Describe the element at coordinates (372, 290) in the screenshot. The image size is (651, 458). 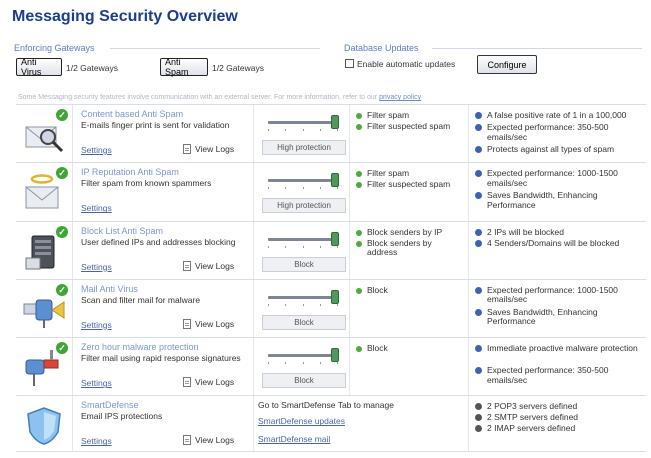
I see `option-item: Block` at that location.